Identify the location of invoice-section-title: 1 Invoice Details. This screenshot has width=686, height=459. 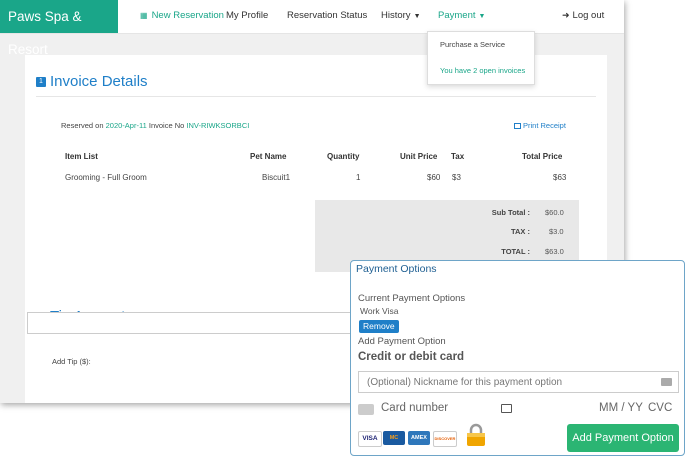
(92, 81).